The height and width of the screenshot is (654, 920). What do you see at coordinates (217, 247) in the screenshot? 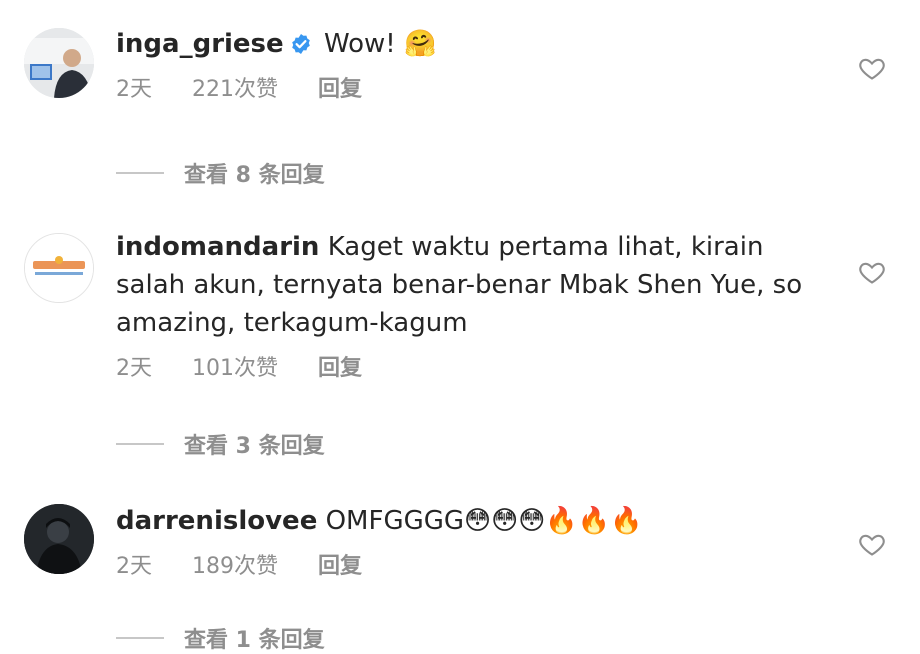
I see `comment-username: indomandarin` at bounding box center [217, 247].